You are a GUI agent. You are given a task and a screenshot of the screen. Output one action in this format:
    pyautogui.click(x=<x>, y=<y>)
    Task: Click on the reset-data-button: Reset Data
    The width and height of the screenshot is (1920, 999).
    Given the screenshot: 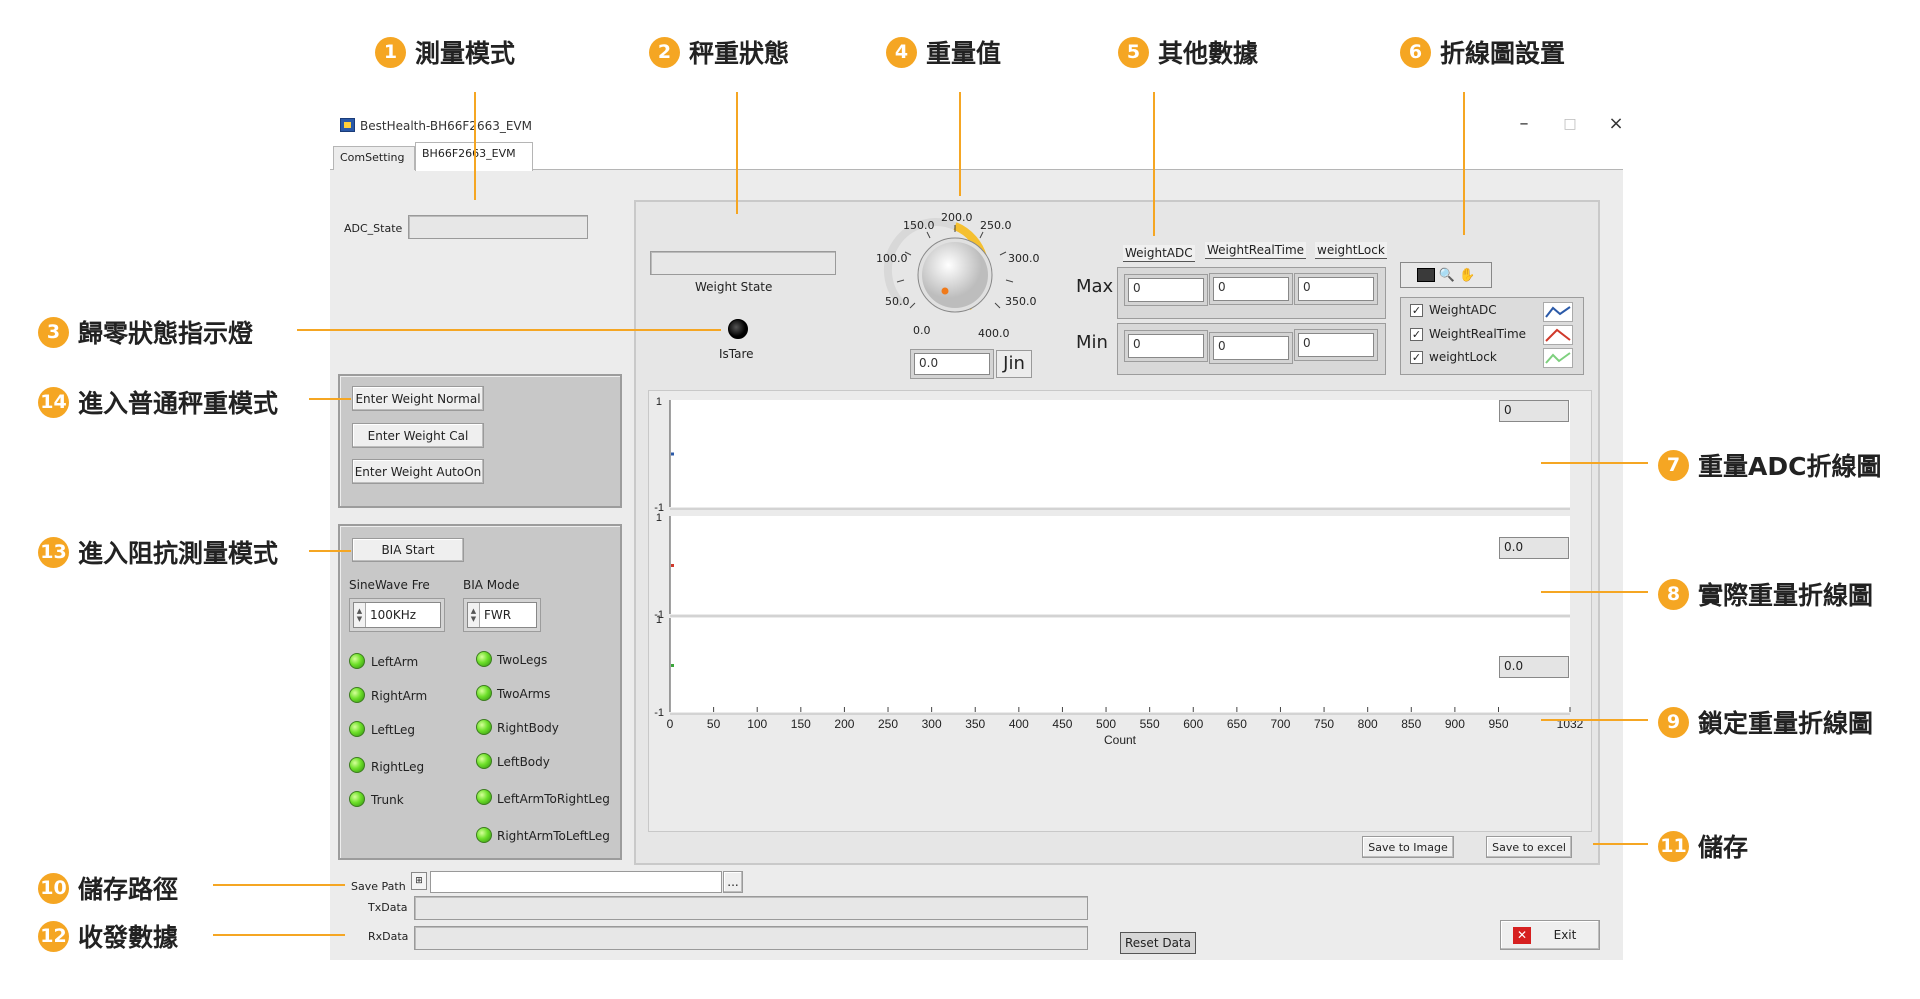 What is the action you would take?
    pyautogui.click(x=1158, y=943)
    